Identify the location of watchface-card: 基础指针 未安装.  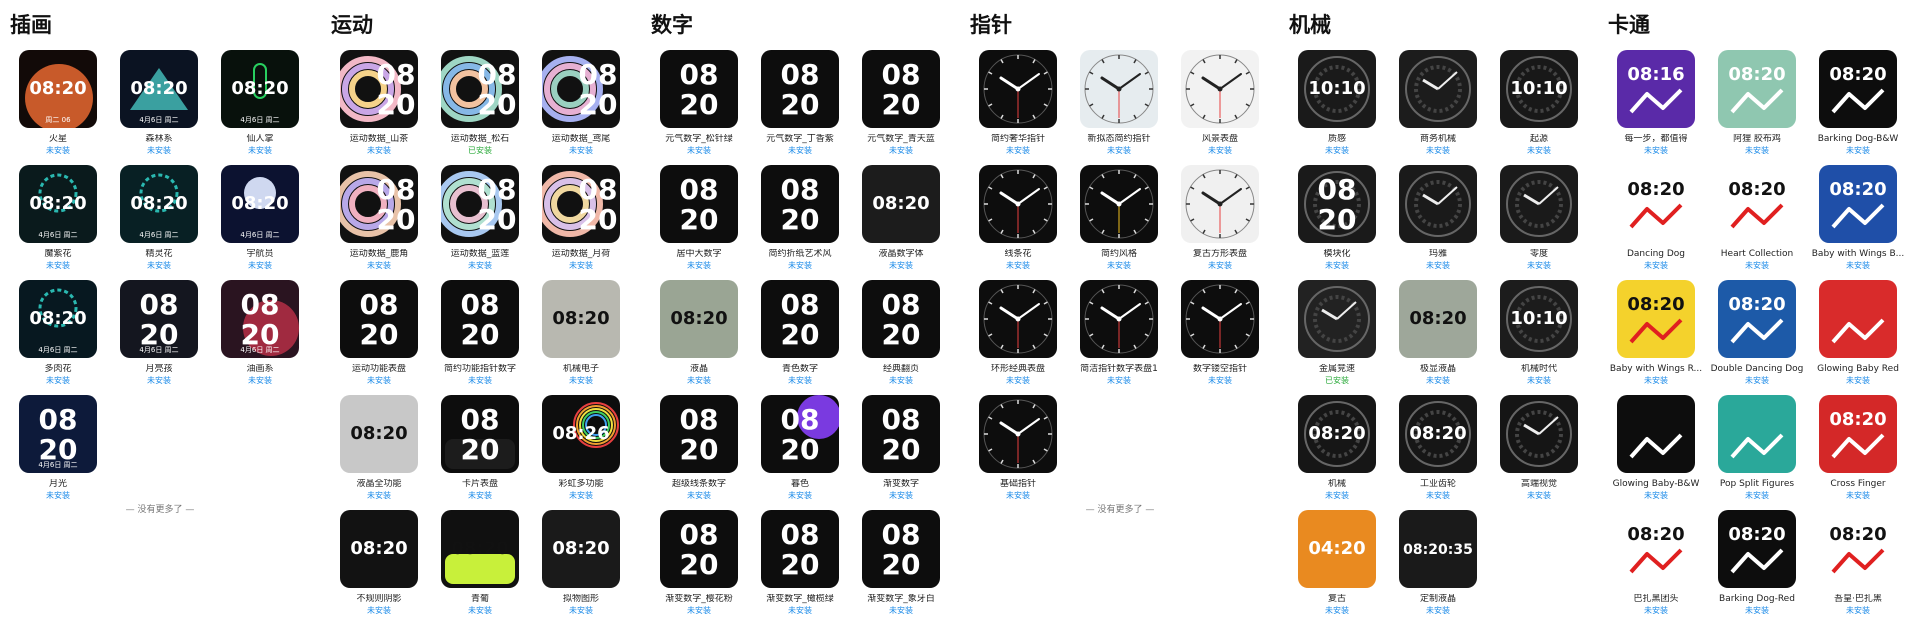
(1018, 448).